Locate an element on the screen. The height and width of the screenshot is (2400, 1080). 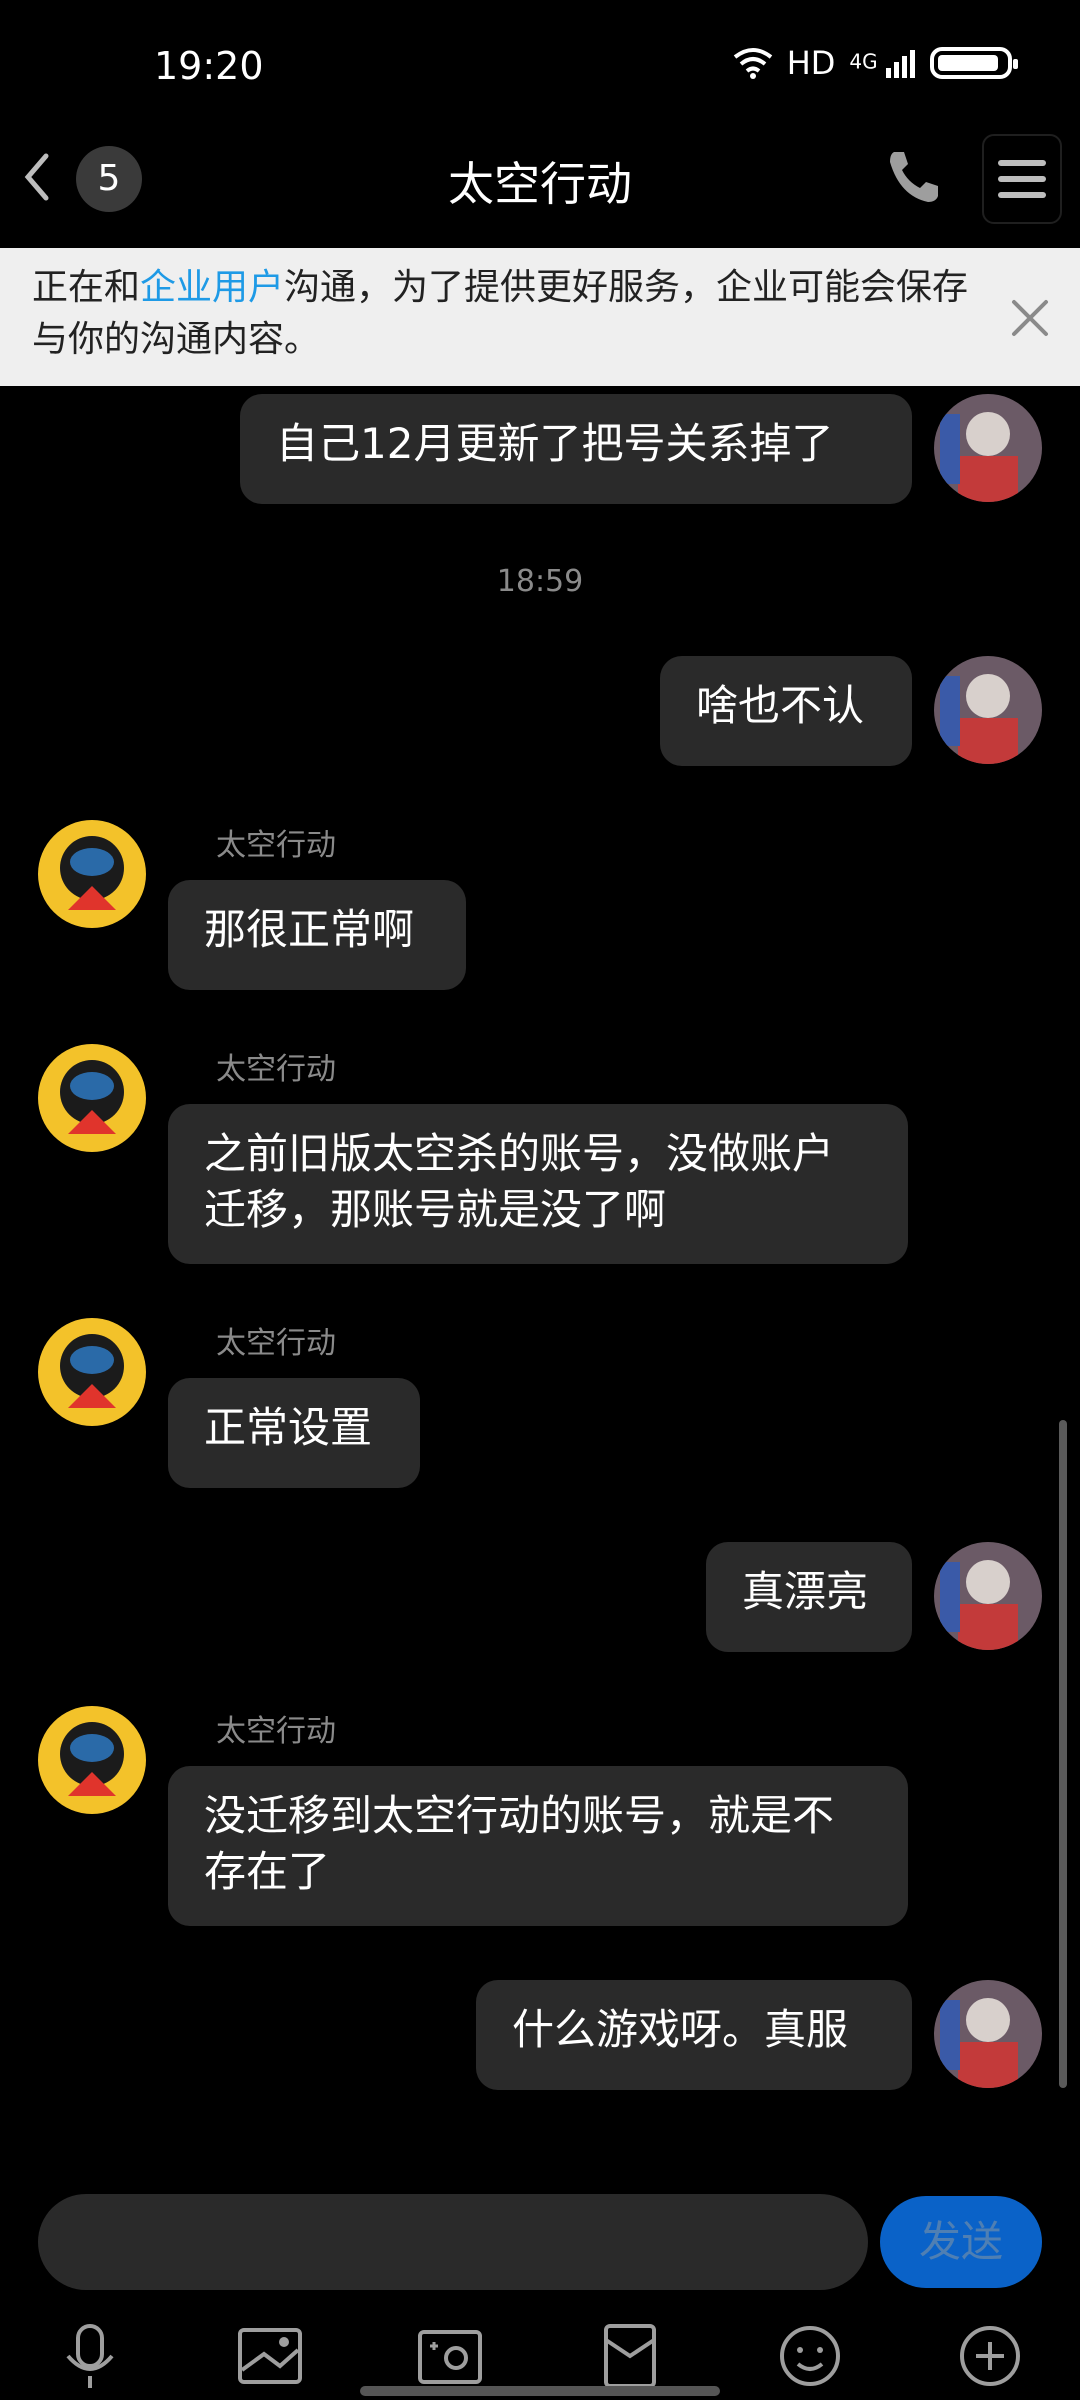
phone-icon is located at coordinates (915, 176).